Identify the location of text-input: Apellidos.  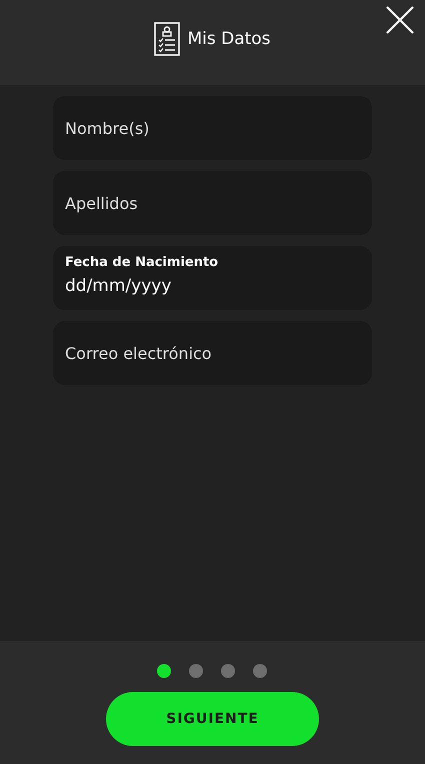
(212, 203).